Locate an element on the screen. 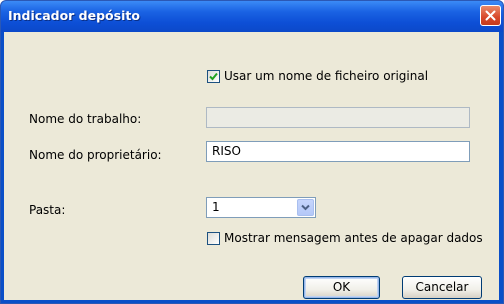  window-title: Indicador depósito is located at coordinates (74, 15).